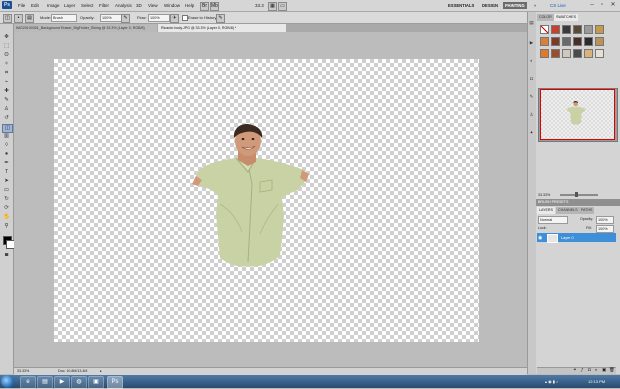  I want to click on layer-fx-icon: ƒ, so click(582, 370).